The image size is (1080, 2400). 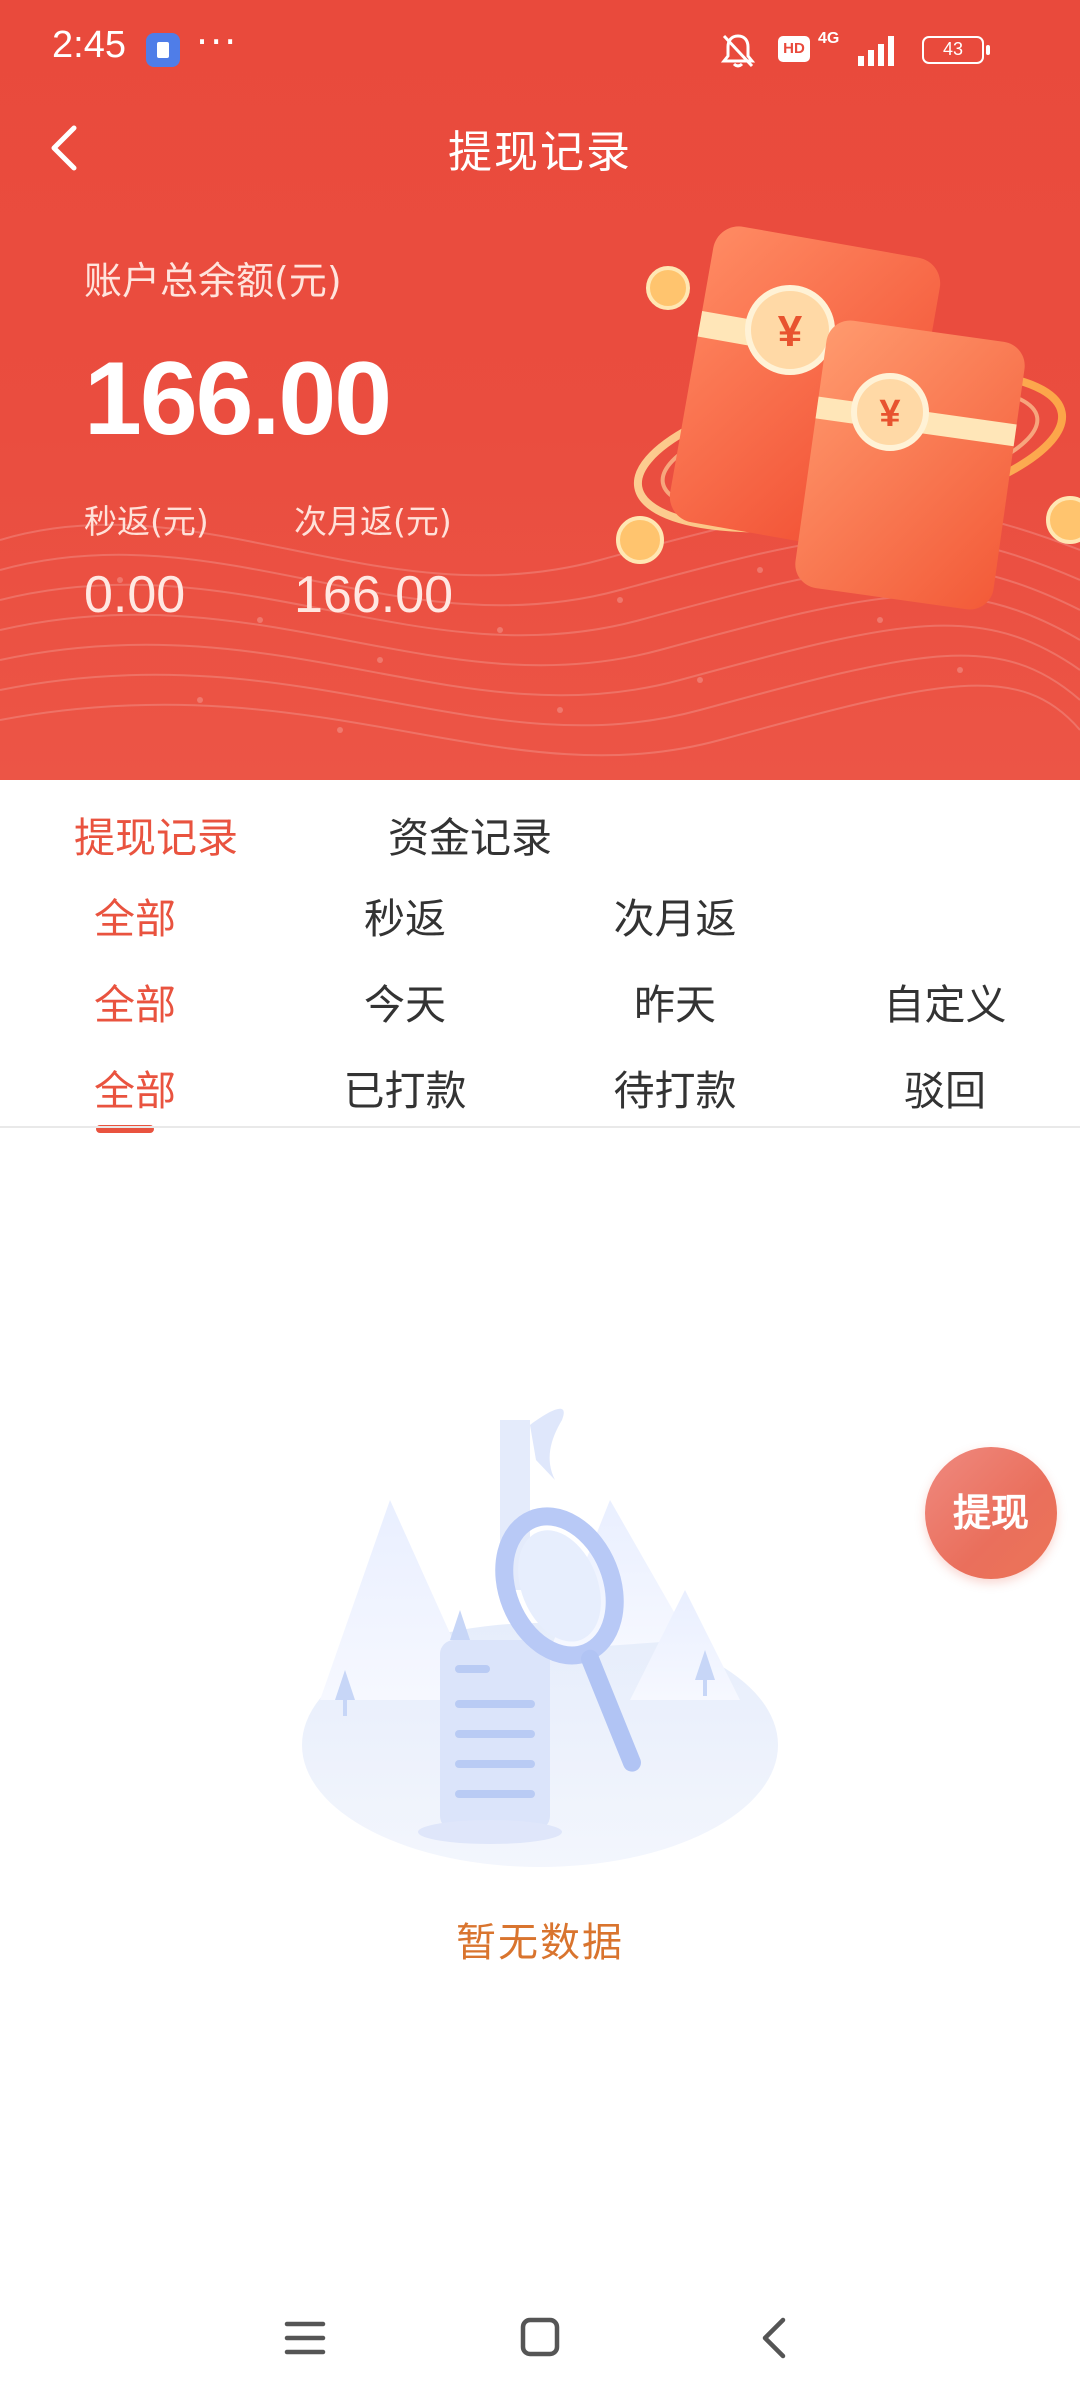 What do you see at coordinates (217, 42) in the screenshot?
I see `more-notifications-icon: ···` at bounding box center [217, 42].